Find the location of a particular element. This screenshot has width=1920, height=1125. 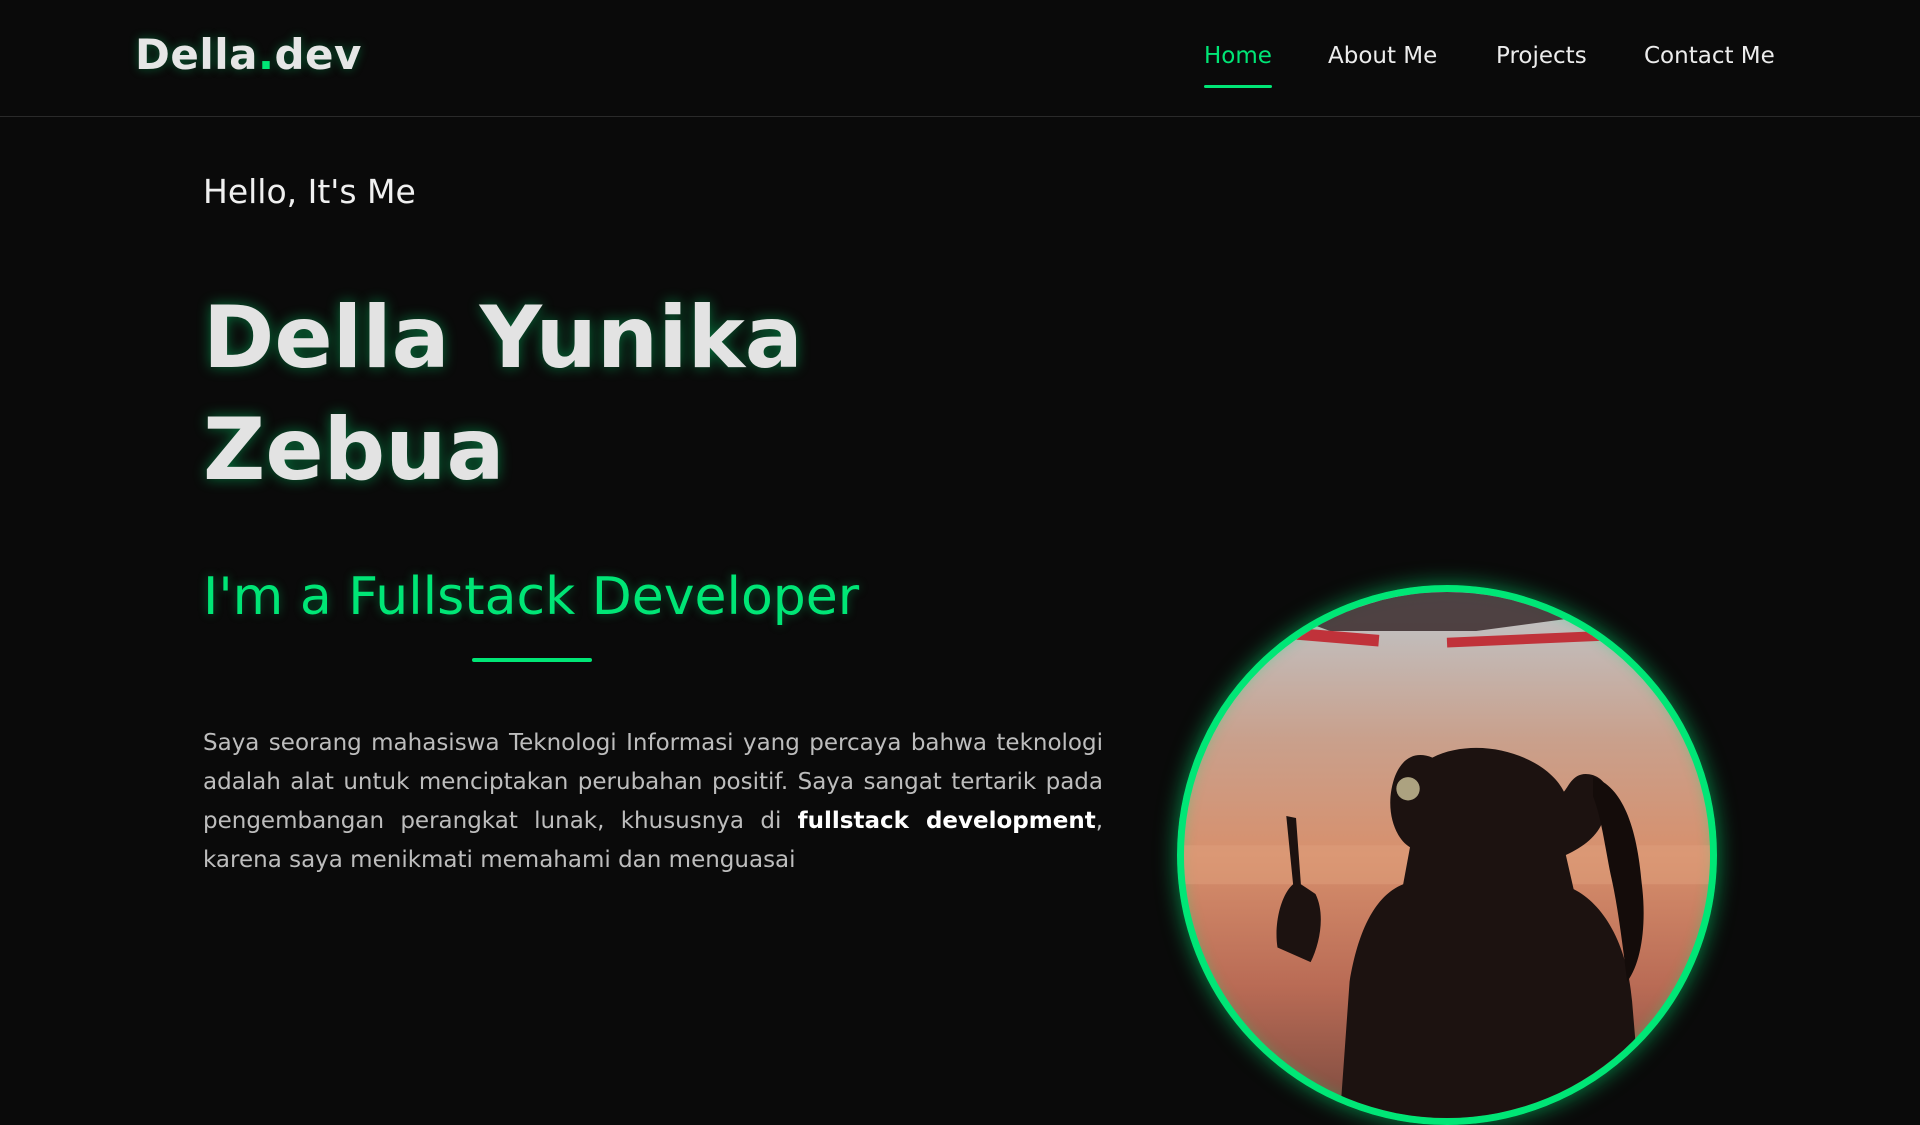

bio-highlight: fullstack development is located at coordinates (946, 821).